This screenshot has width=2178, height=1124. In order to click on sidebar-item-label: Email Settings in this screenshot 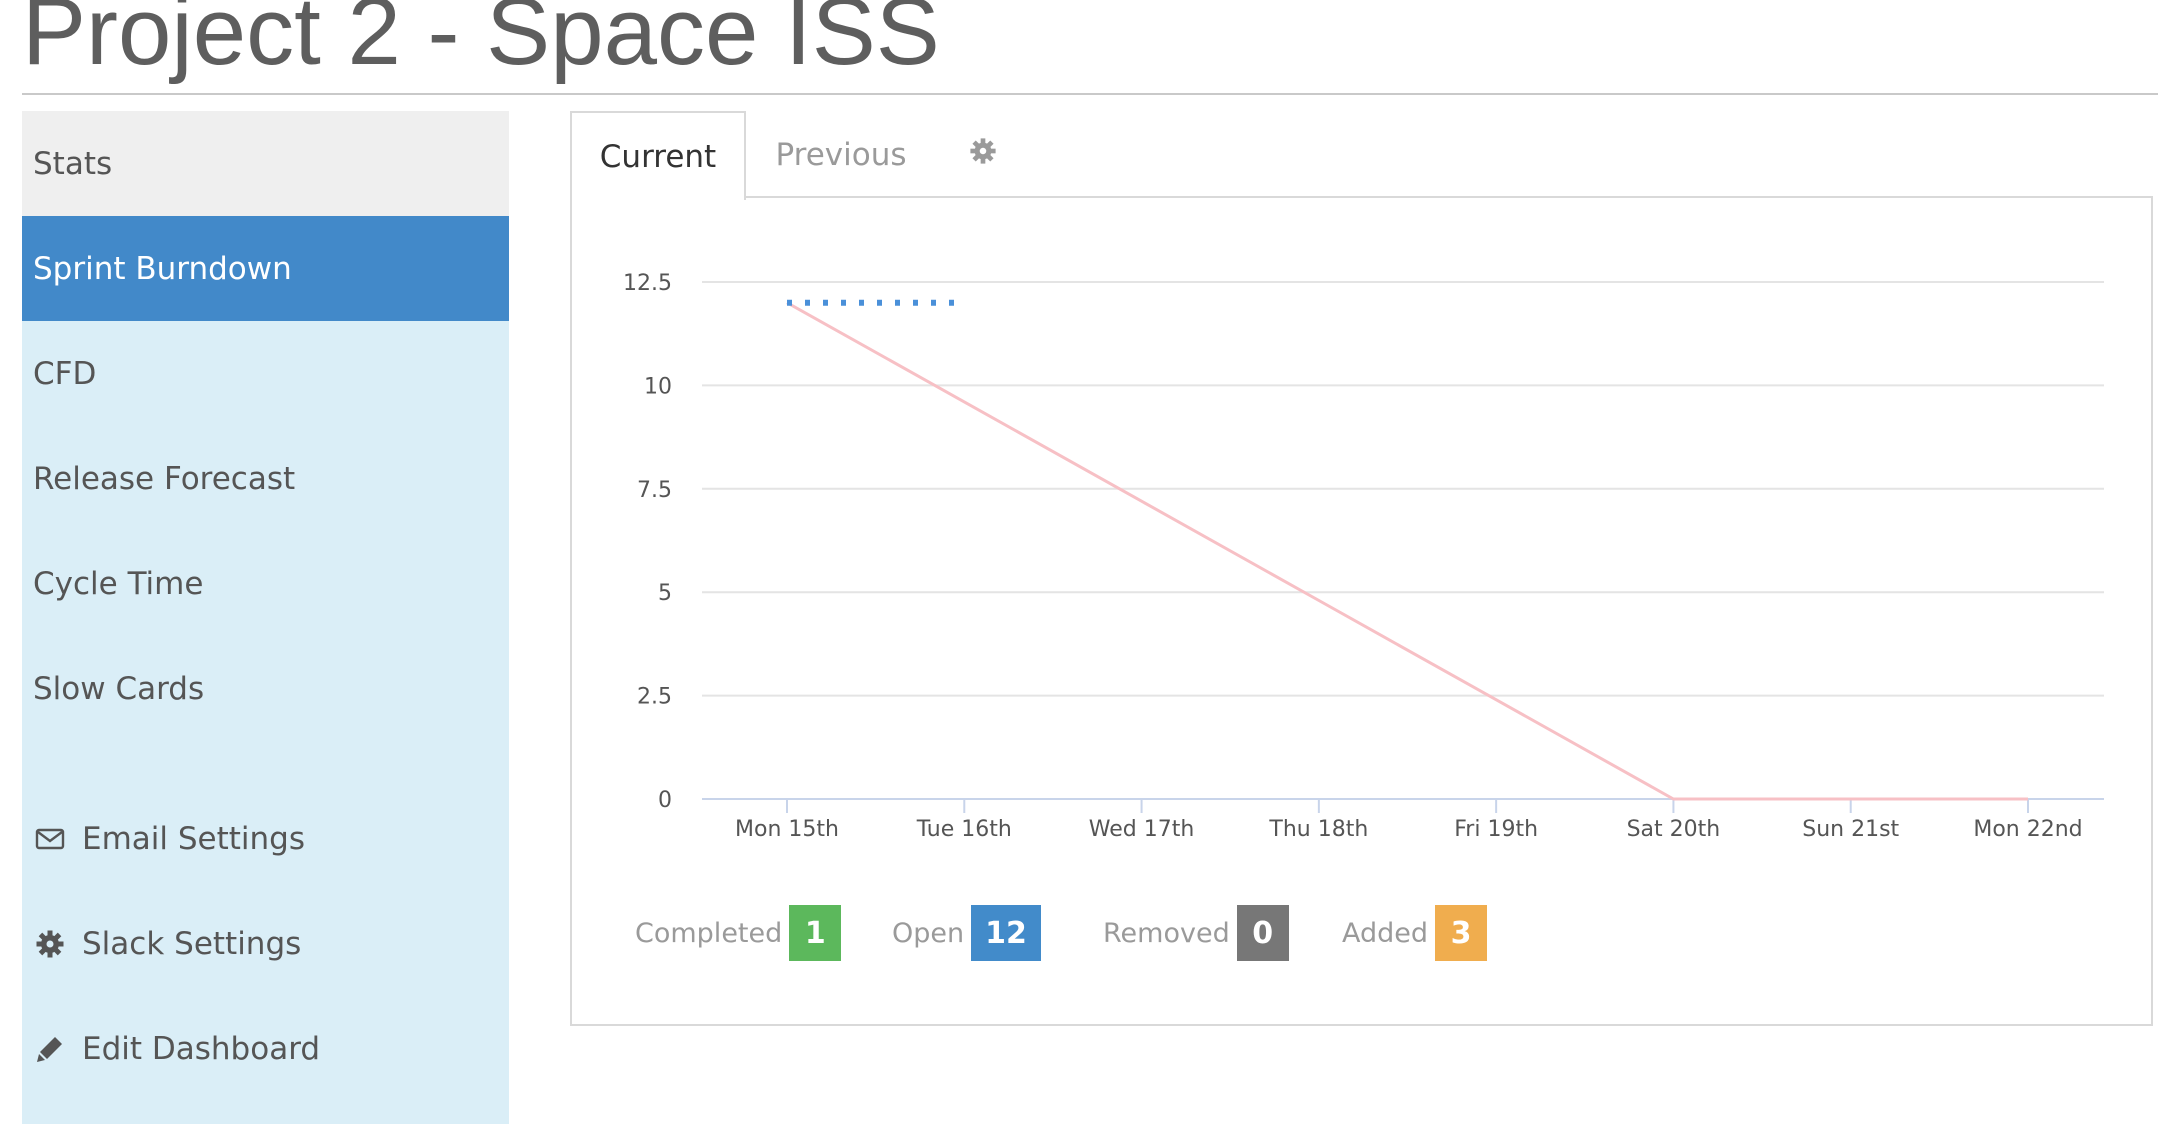, I will do `click(194, 838)`.